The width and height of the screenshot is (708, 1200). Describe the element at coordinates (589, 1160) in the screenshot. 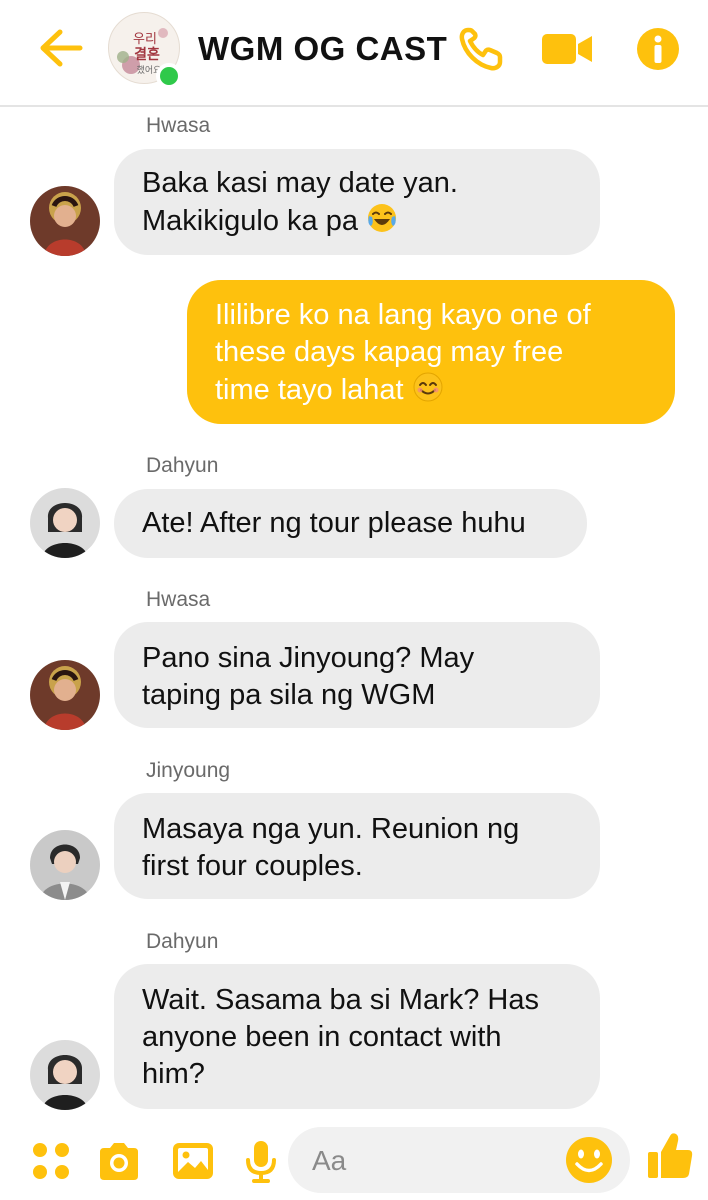

I see `emoji-icon` at that location.